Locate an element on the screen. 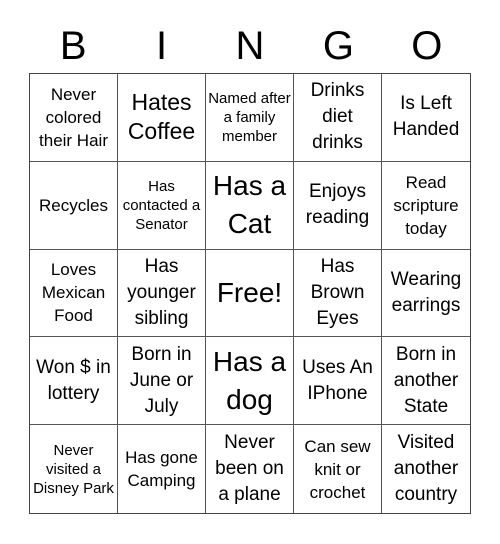 The width and height of the screenshot is (500, 544). bingo-cell: Enjoys reading is located at coordinates (338, 205).